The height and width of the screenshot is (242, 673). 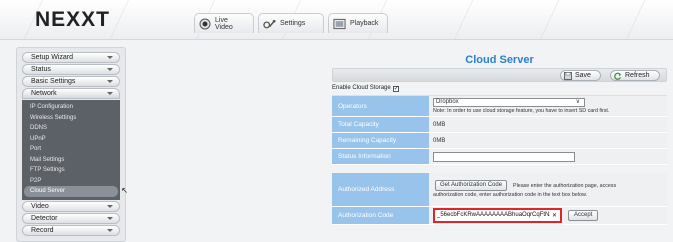 I want to click on sidebar-item-label: Record, so click(x=42, y=230).